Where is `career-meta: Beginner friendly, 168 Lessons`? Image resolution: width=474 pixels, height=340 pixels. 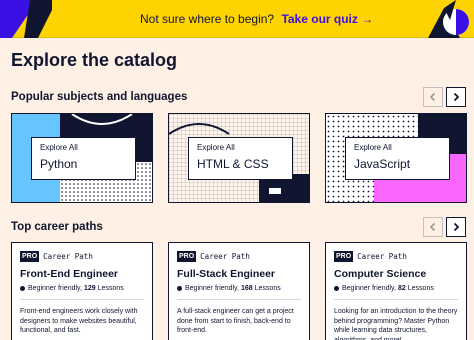
career-meta: Beginner friendly, 168 Lessons is located at coordinates (239, 288).